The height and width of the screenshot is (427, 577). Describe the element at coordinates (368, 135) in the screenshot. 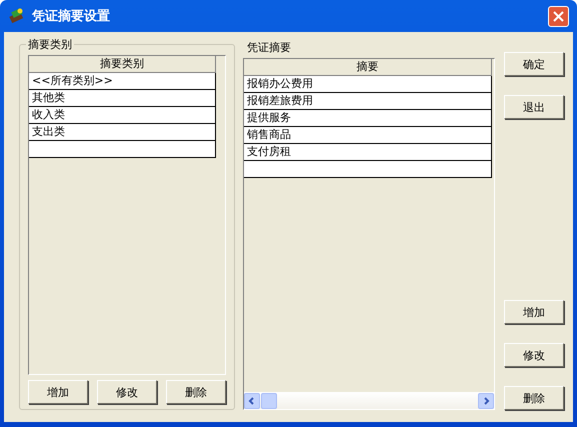

I see `table-cell: 销售商品` at that location.